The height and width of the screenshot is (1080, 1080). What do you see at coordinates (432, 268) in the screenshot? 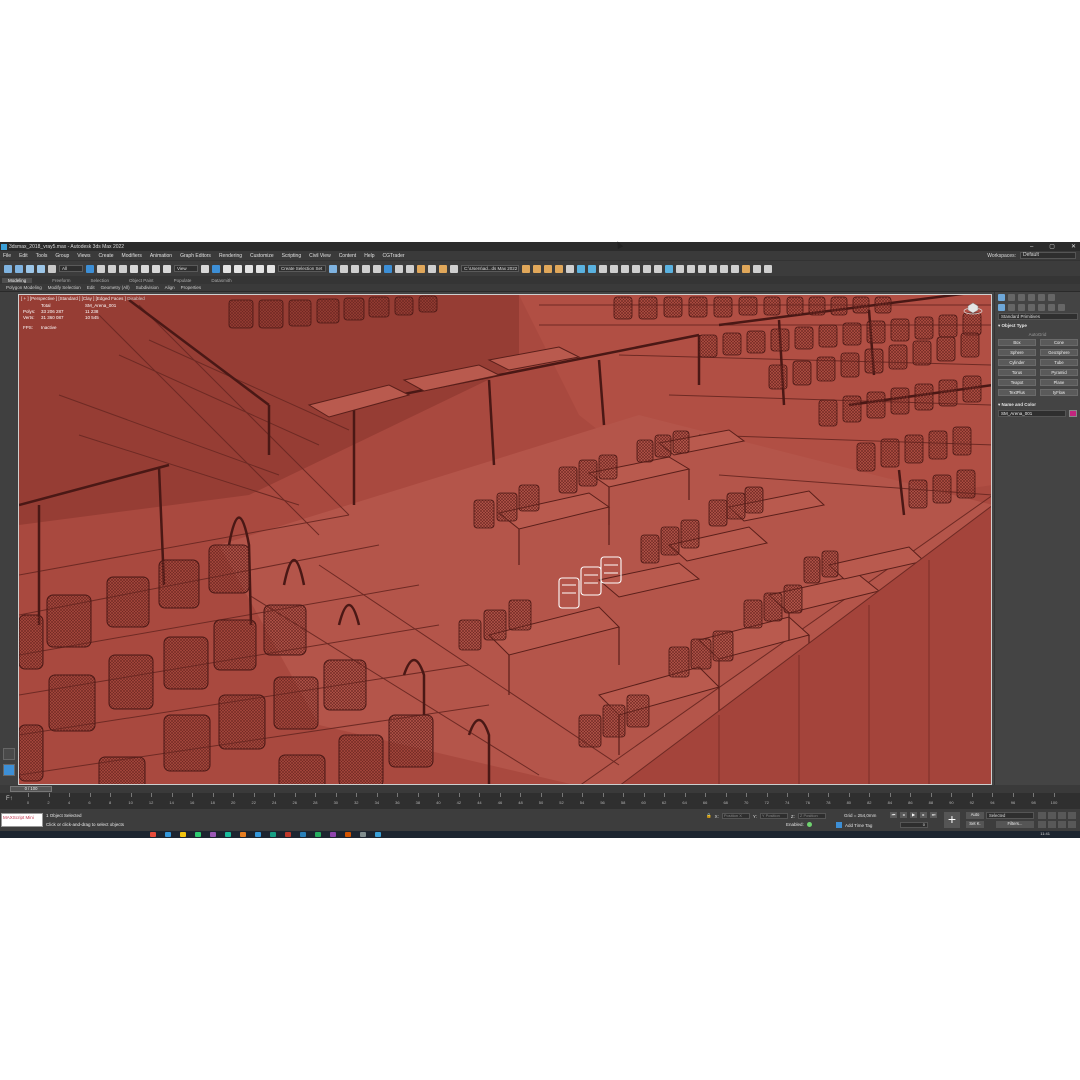
I see `rendered-frame-icon` at bounding box center [432, 268].